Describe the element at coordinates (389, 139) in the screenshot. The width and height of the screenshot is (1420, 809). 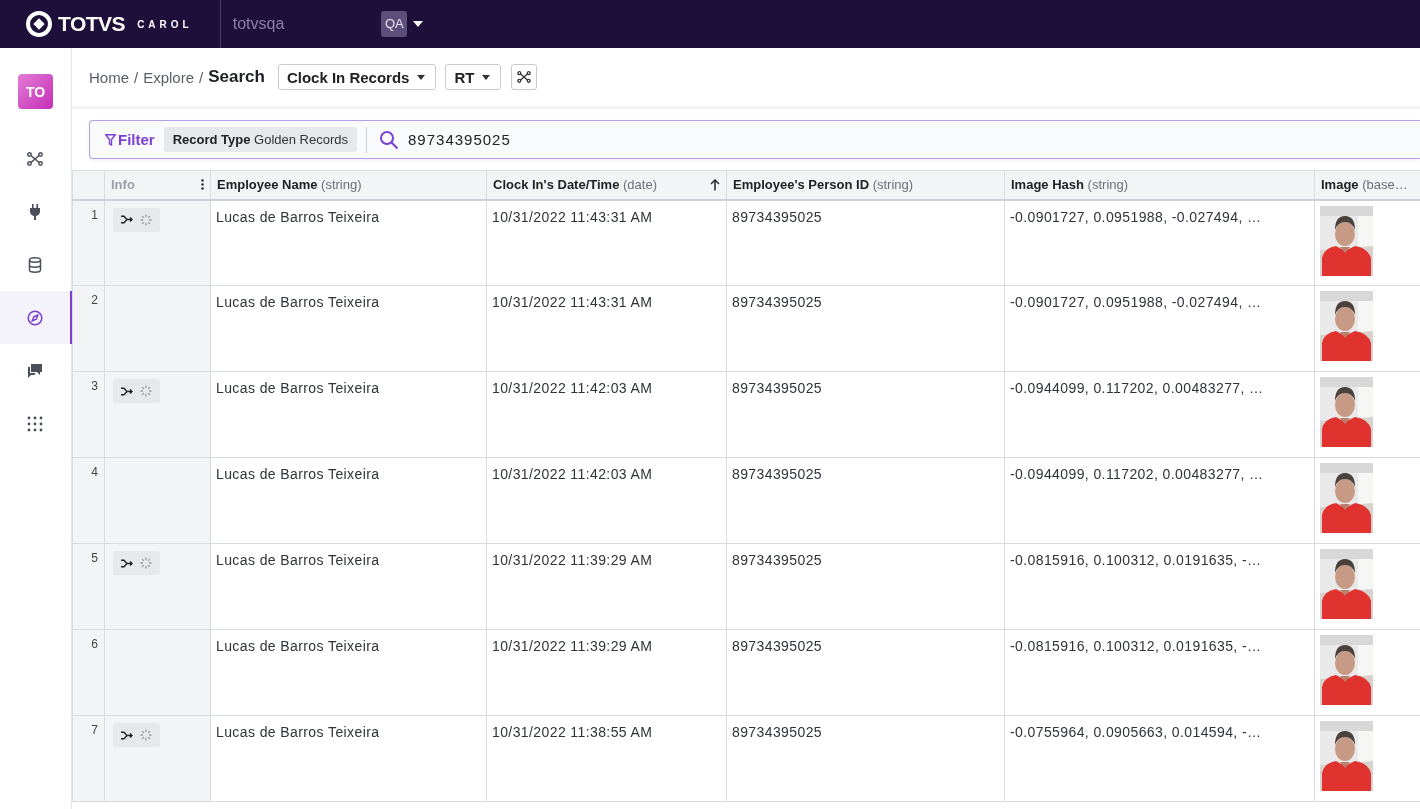
I see `search-icon` at that location.